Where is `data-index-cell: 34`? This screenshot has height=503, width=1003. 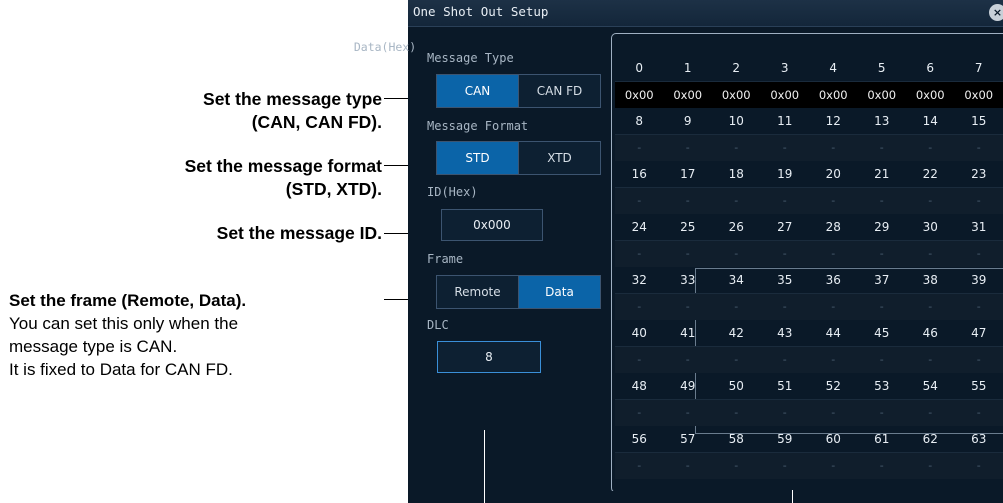 data-index-cell: 34 is located at coordinates (736, 280).